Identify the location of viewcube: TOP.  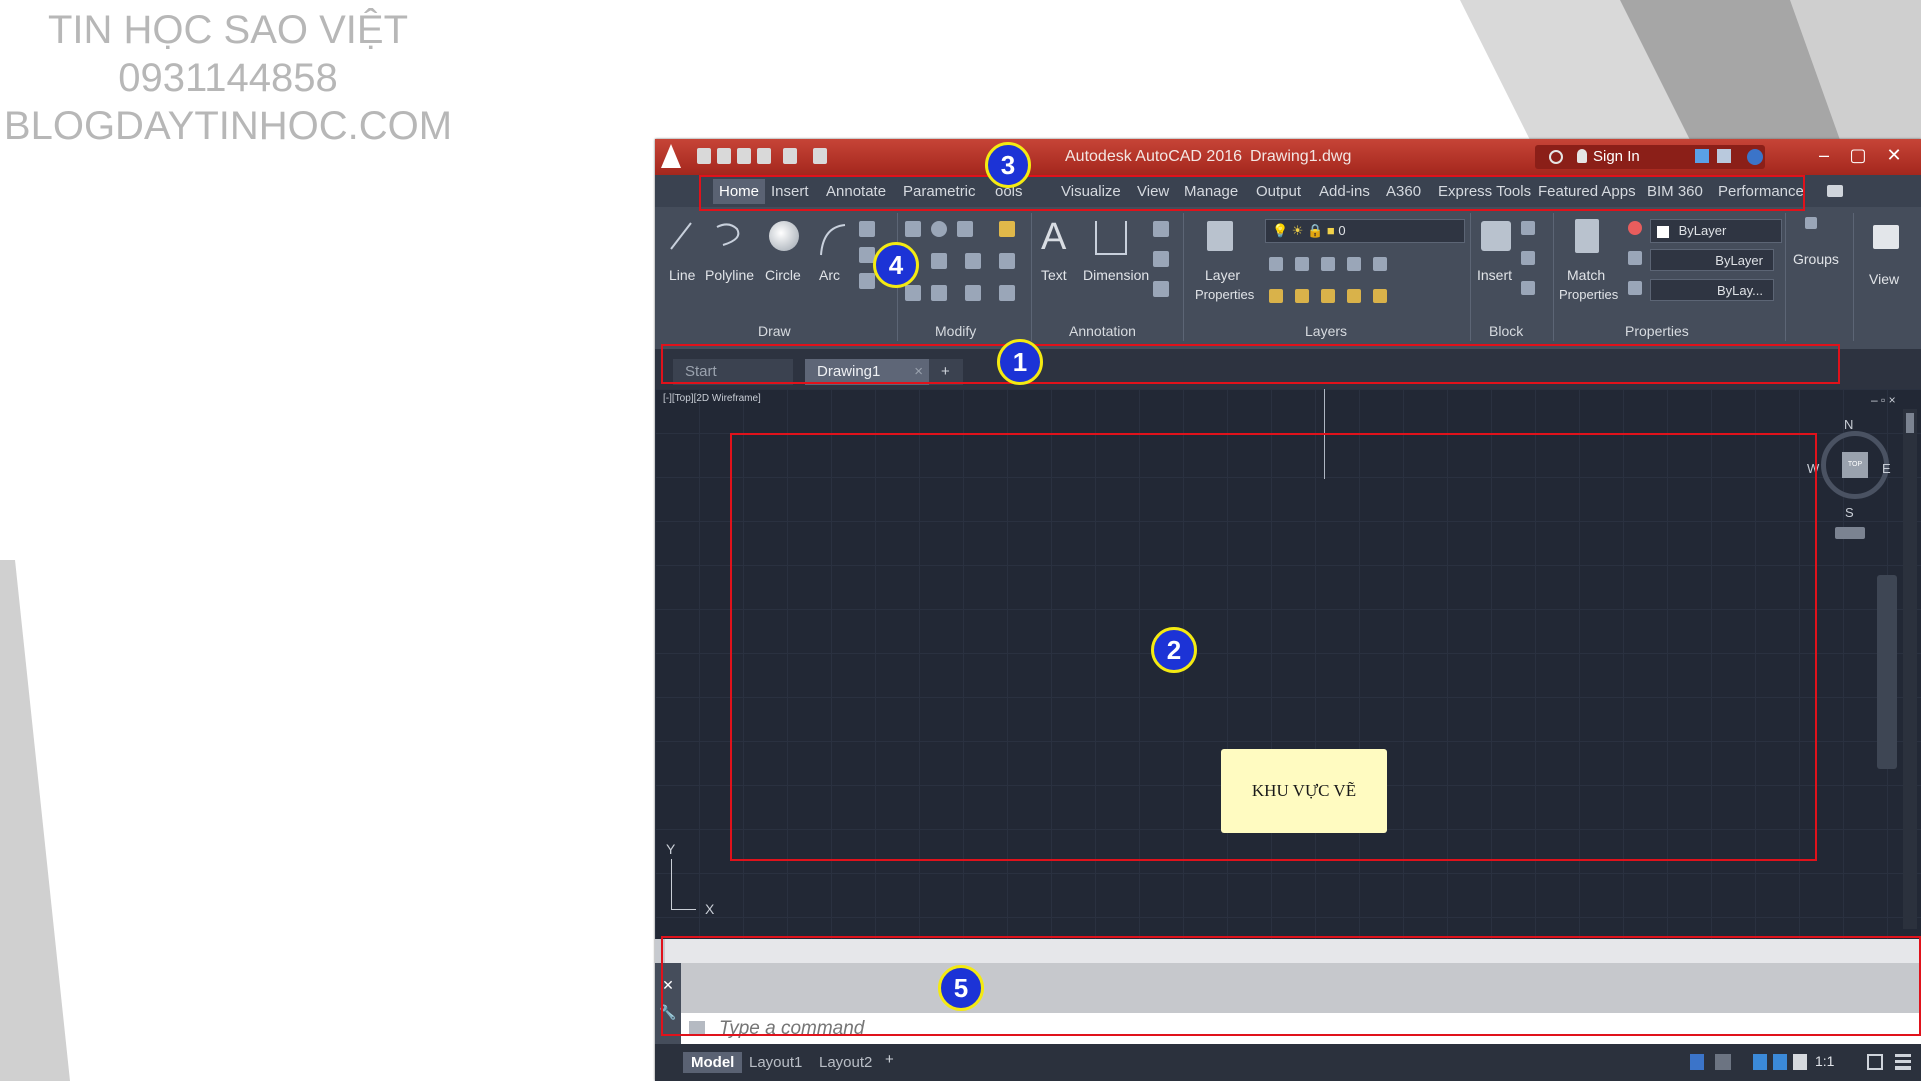
(1855, 465).